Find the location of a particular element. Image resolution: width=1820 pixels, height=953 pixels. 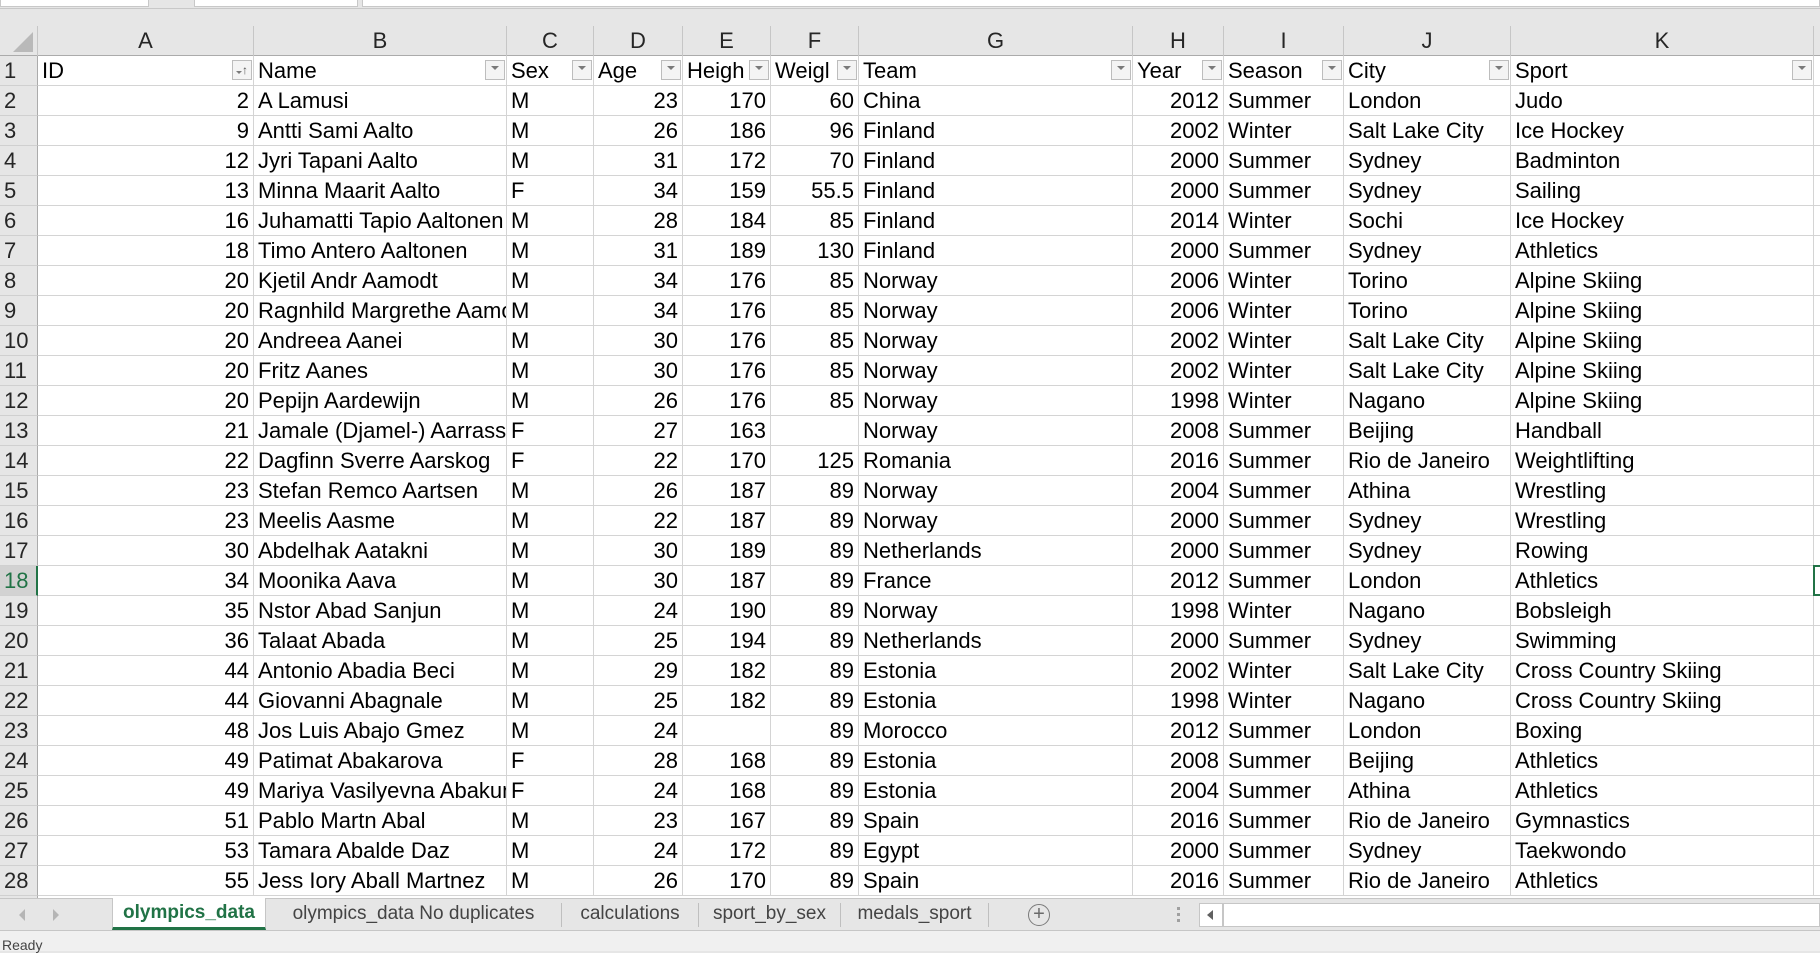

cell-sport: Boxing is located at coordinates (1662, 731).